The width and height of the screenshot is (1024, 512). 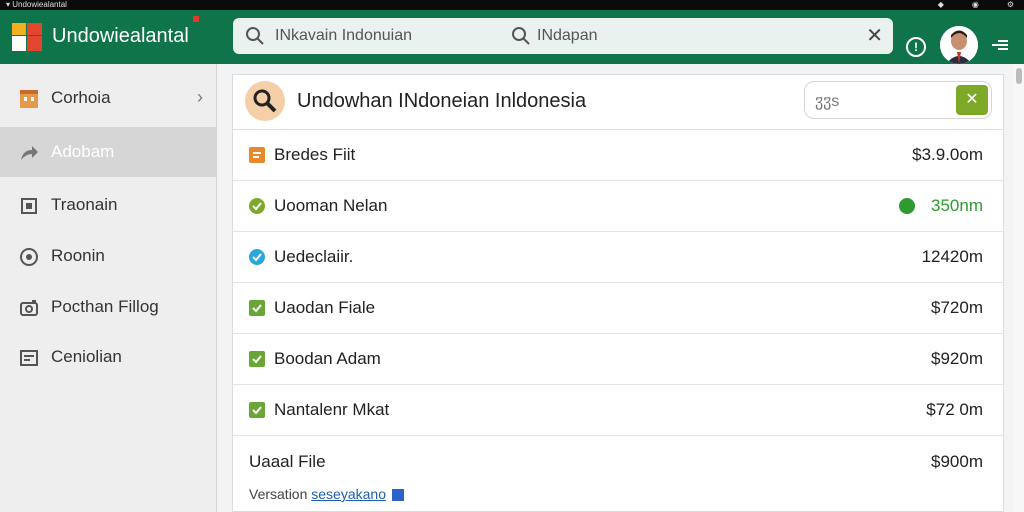 I want to click on sidebar-item-1: Adobam, so click(x=108, y=152).